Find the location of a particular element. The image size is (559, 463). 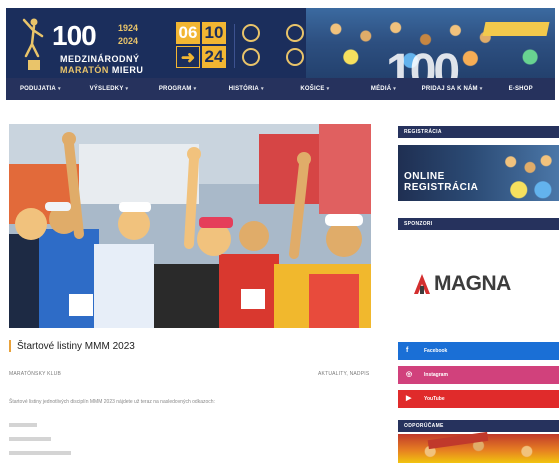

date-arrow: ➜ is located at coordinates (188, 57).